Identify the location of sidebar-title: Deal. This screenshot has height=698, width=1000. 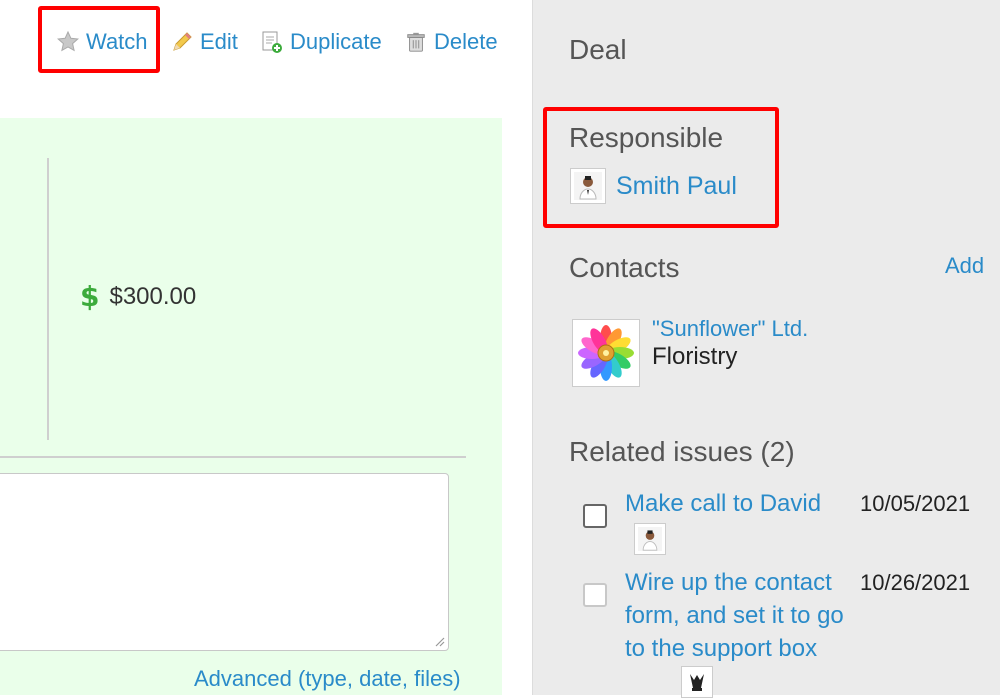
(598, 49).